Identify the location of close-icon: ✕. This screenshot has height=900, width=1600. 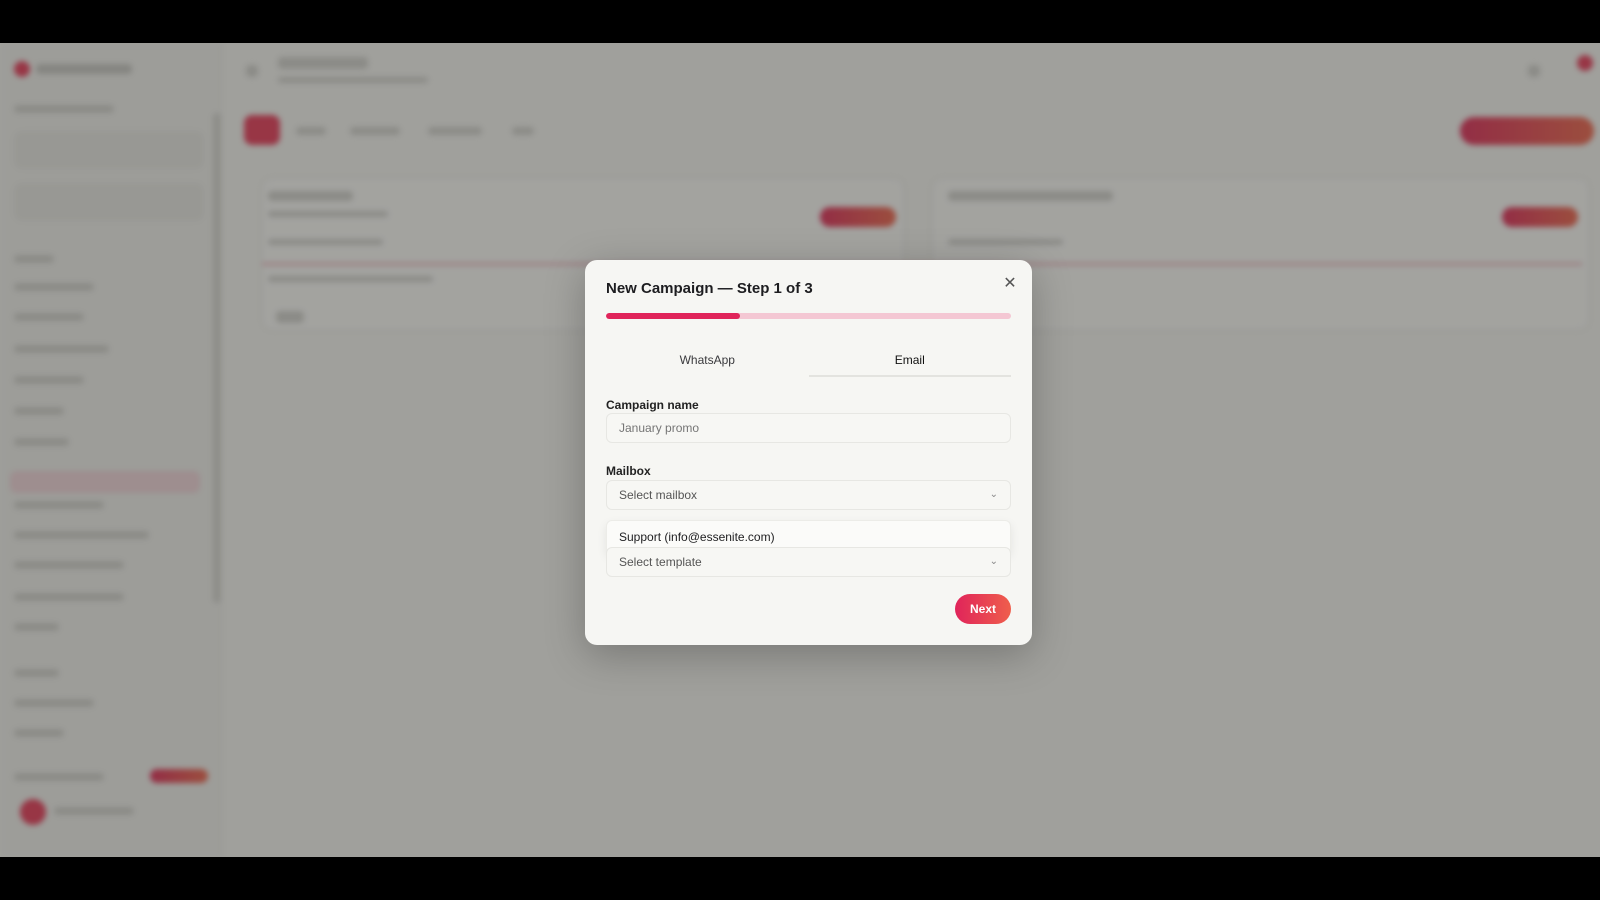
(1010, 284).